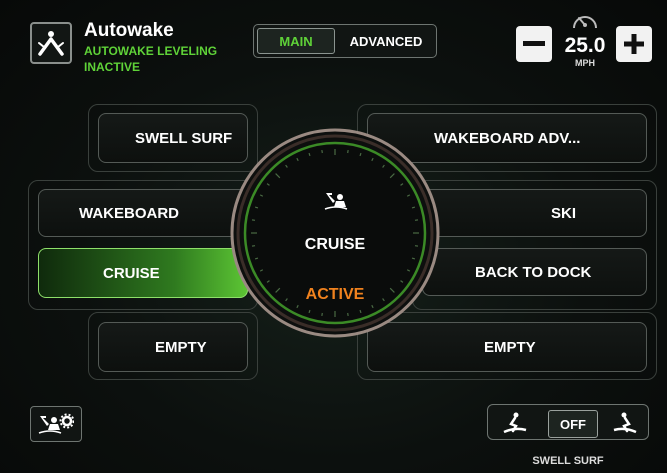 This screenshot has width=667, height=473. What do you see at coordinates (386, 41) in the screenshot?
I see `tab-advanced: ADVANCED` at bounding box center [386, 41].